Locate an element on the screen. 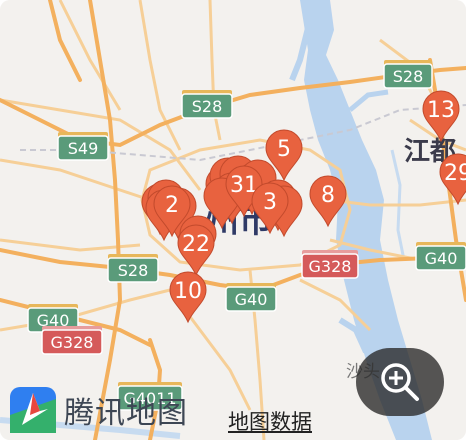 The height and width of the screenshot is (440, 466). road-shield-s28-center: S28 is located at coordinates (207, 104).